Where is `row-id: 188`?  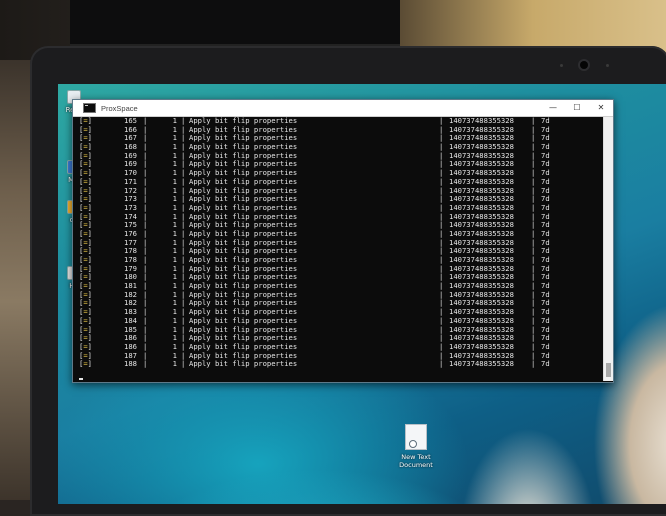 row-id: 188 is located at coordinates (130, 364).